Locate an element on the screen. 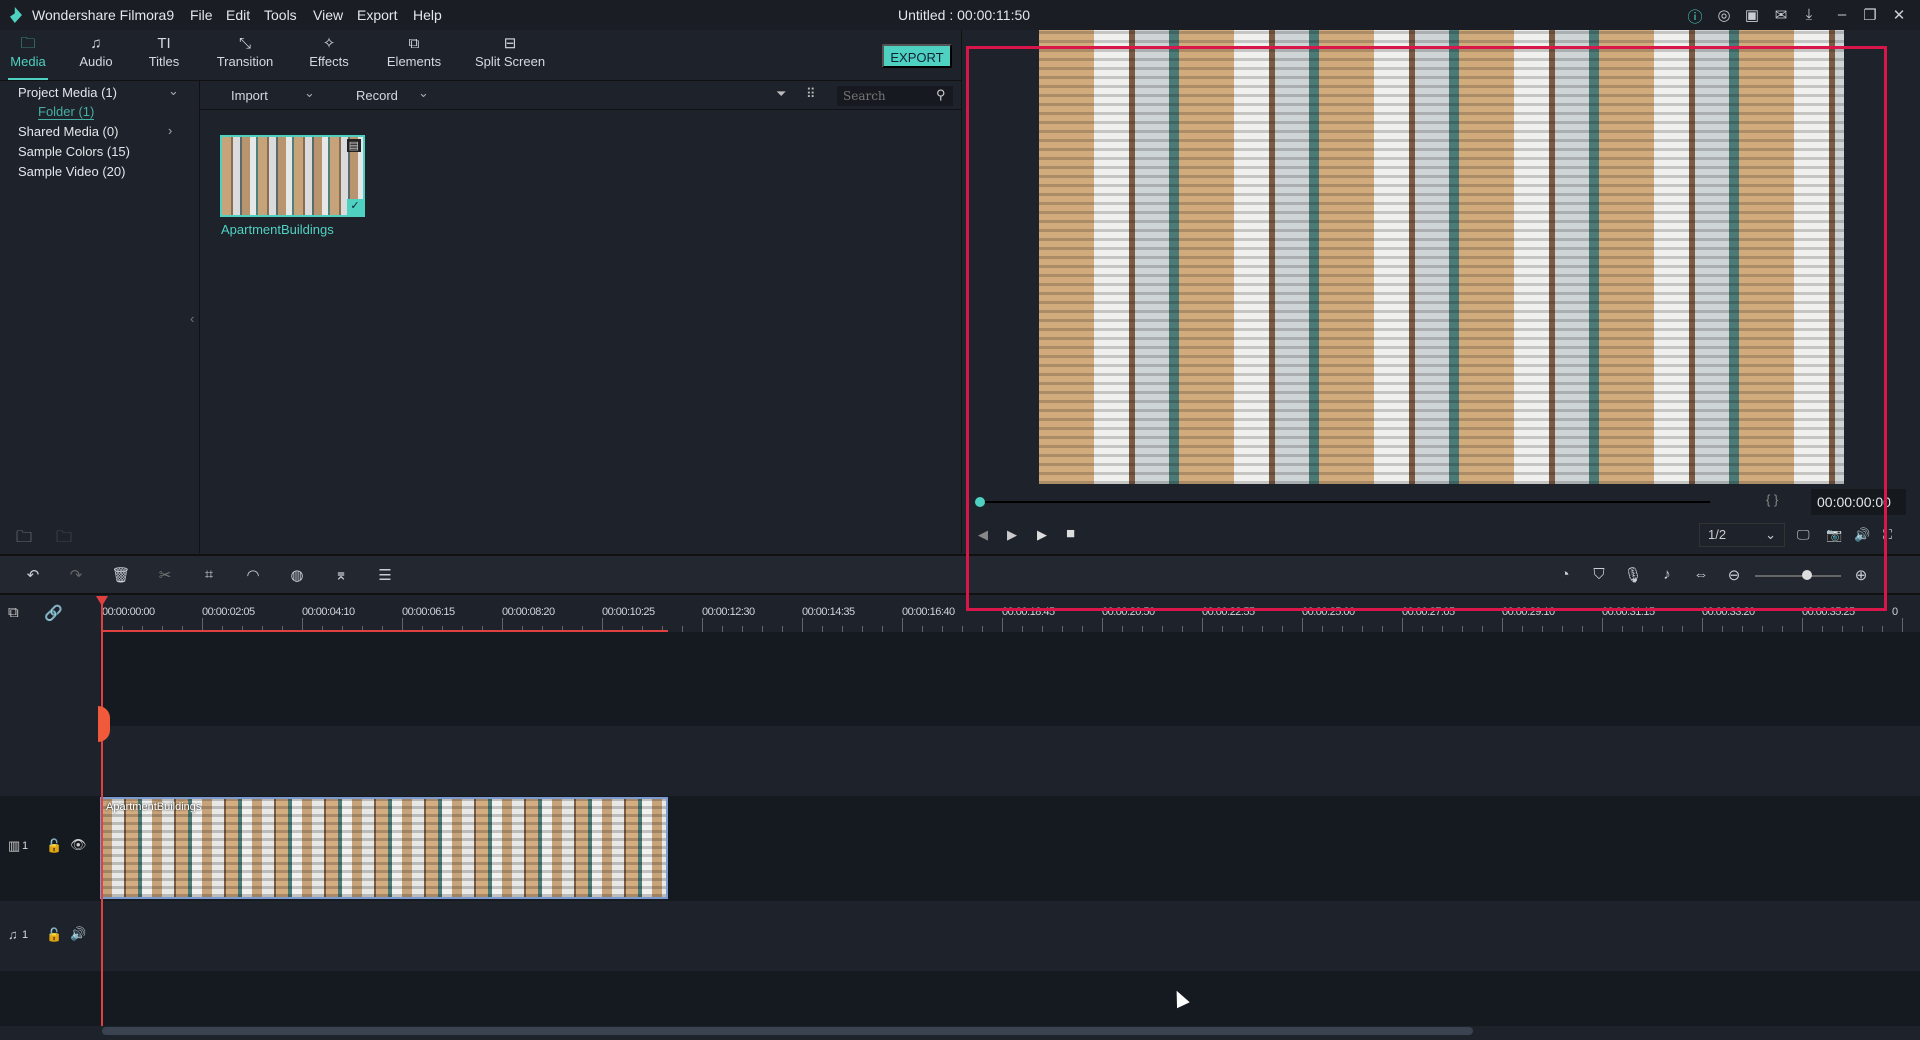 The width and height of the screenshot is (1920, 1040). tab-titles: TI Titles is located at coordinates (164, 55).